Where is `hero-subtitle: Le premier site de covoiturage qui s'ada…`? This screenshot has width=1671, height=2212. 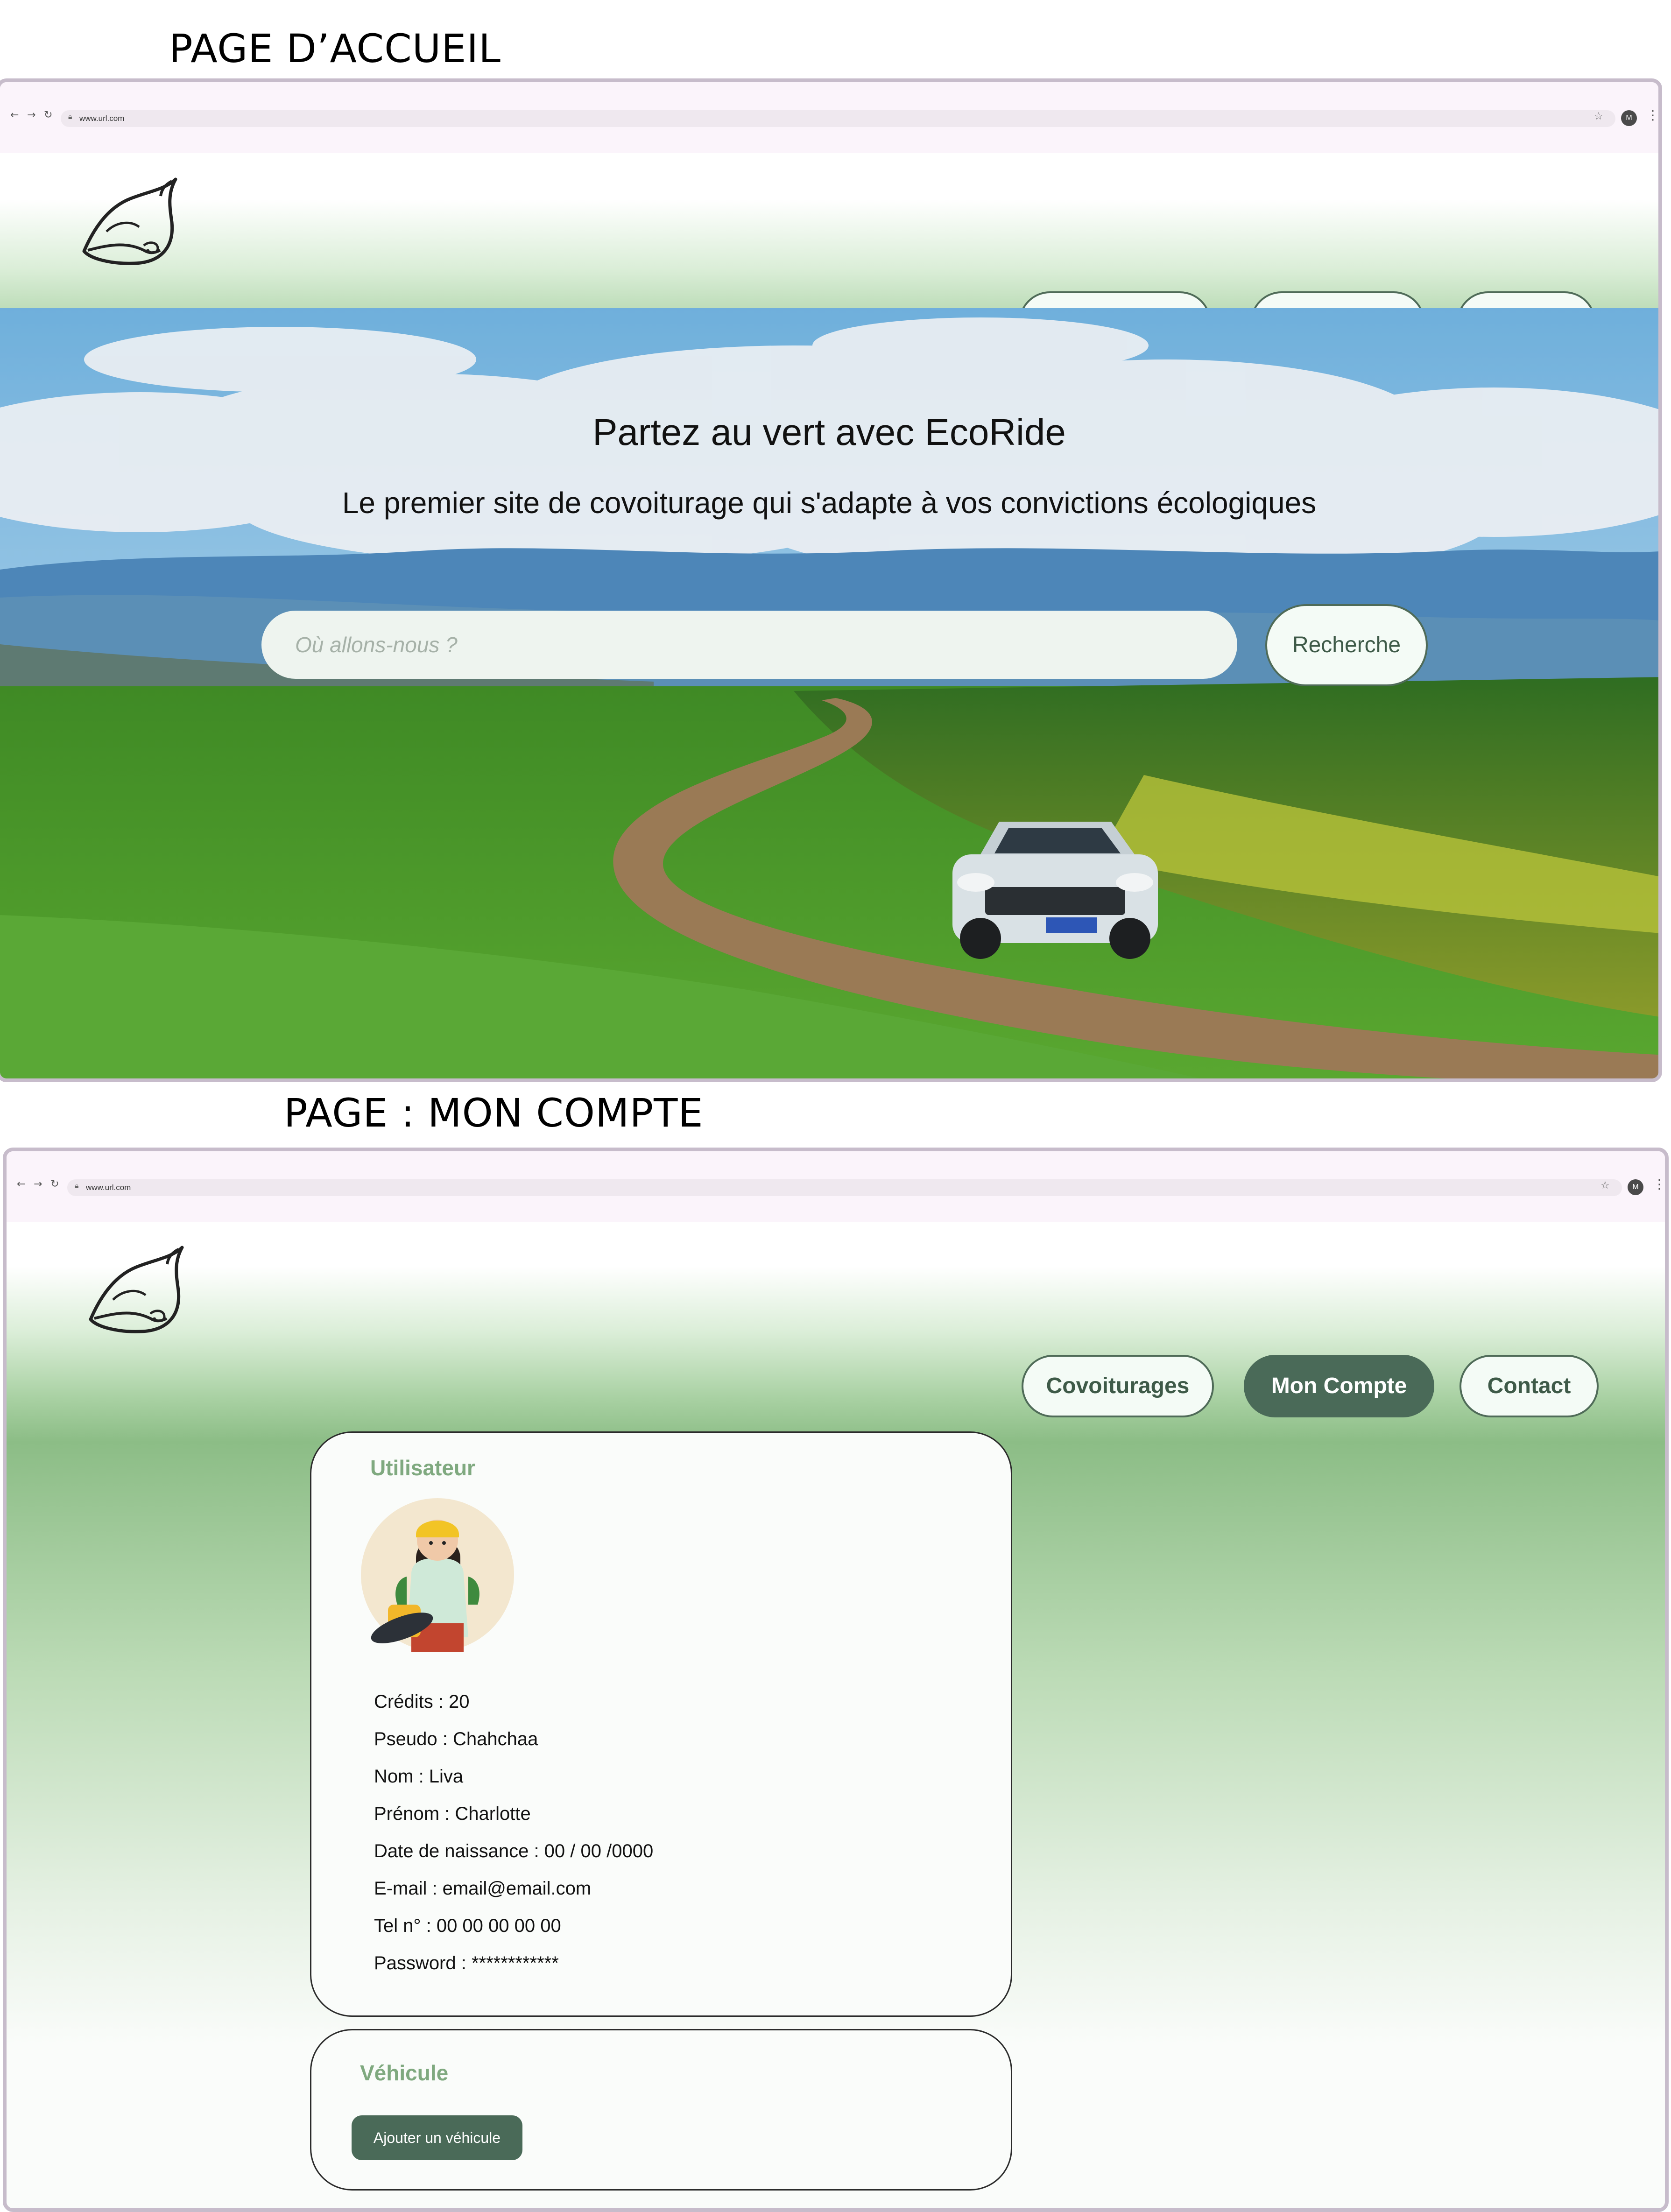
hero-subtitle: Le premier site de covoiturage qui s'ada… is located at coordinates (829, 503).